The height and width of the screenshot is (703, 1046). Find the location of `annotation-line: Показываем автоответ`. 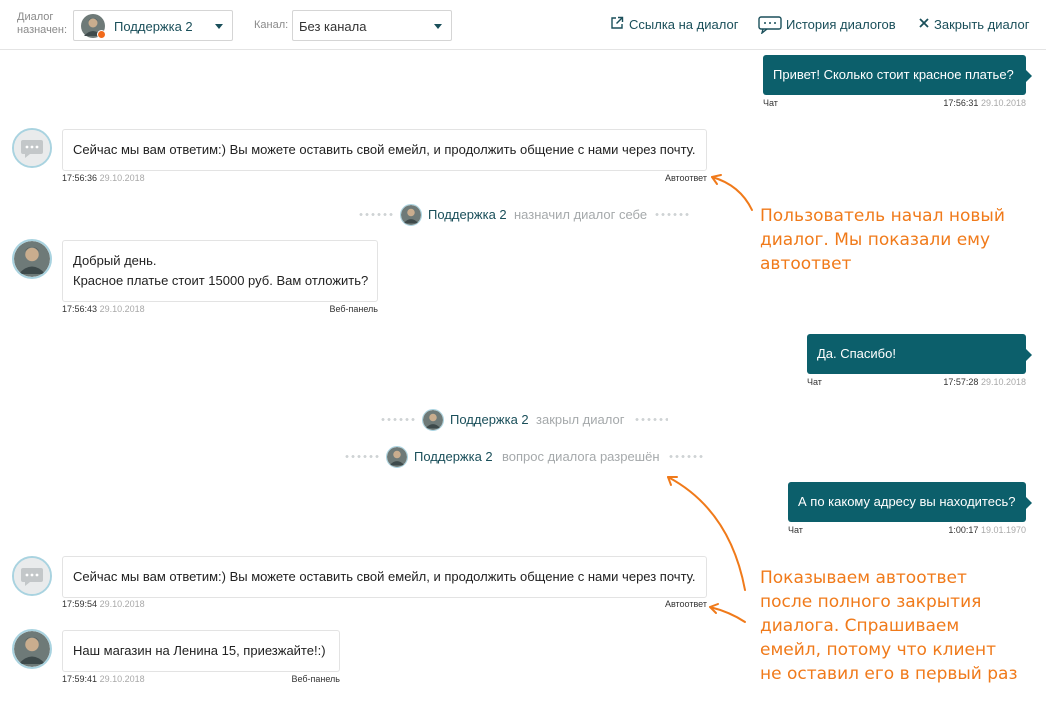

annotation-line: Показываем автоответ is located at coordinates (863, 578).